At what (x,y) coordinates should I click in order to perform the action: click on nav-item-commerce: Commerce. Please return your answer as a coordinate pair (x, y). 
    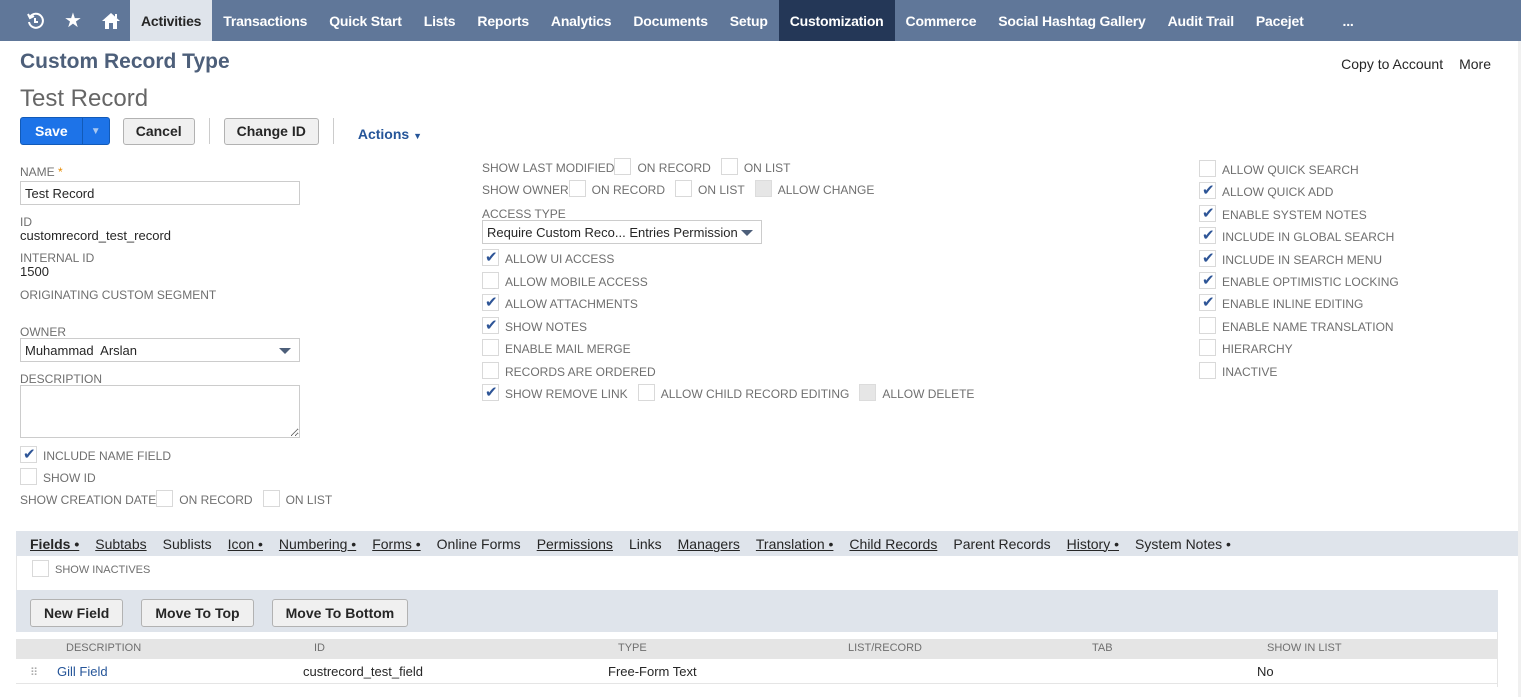
    Looking at the image, I should click on (941, 20).